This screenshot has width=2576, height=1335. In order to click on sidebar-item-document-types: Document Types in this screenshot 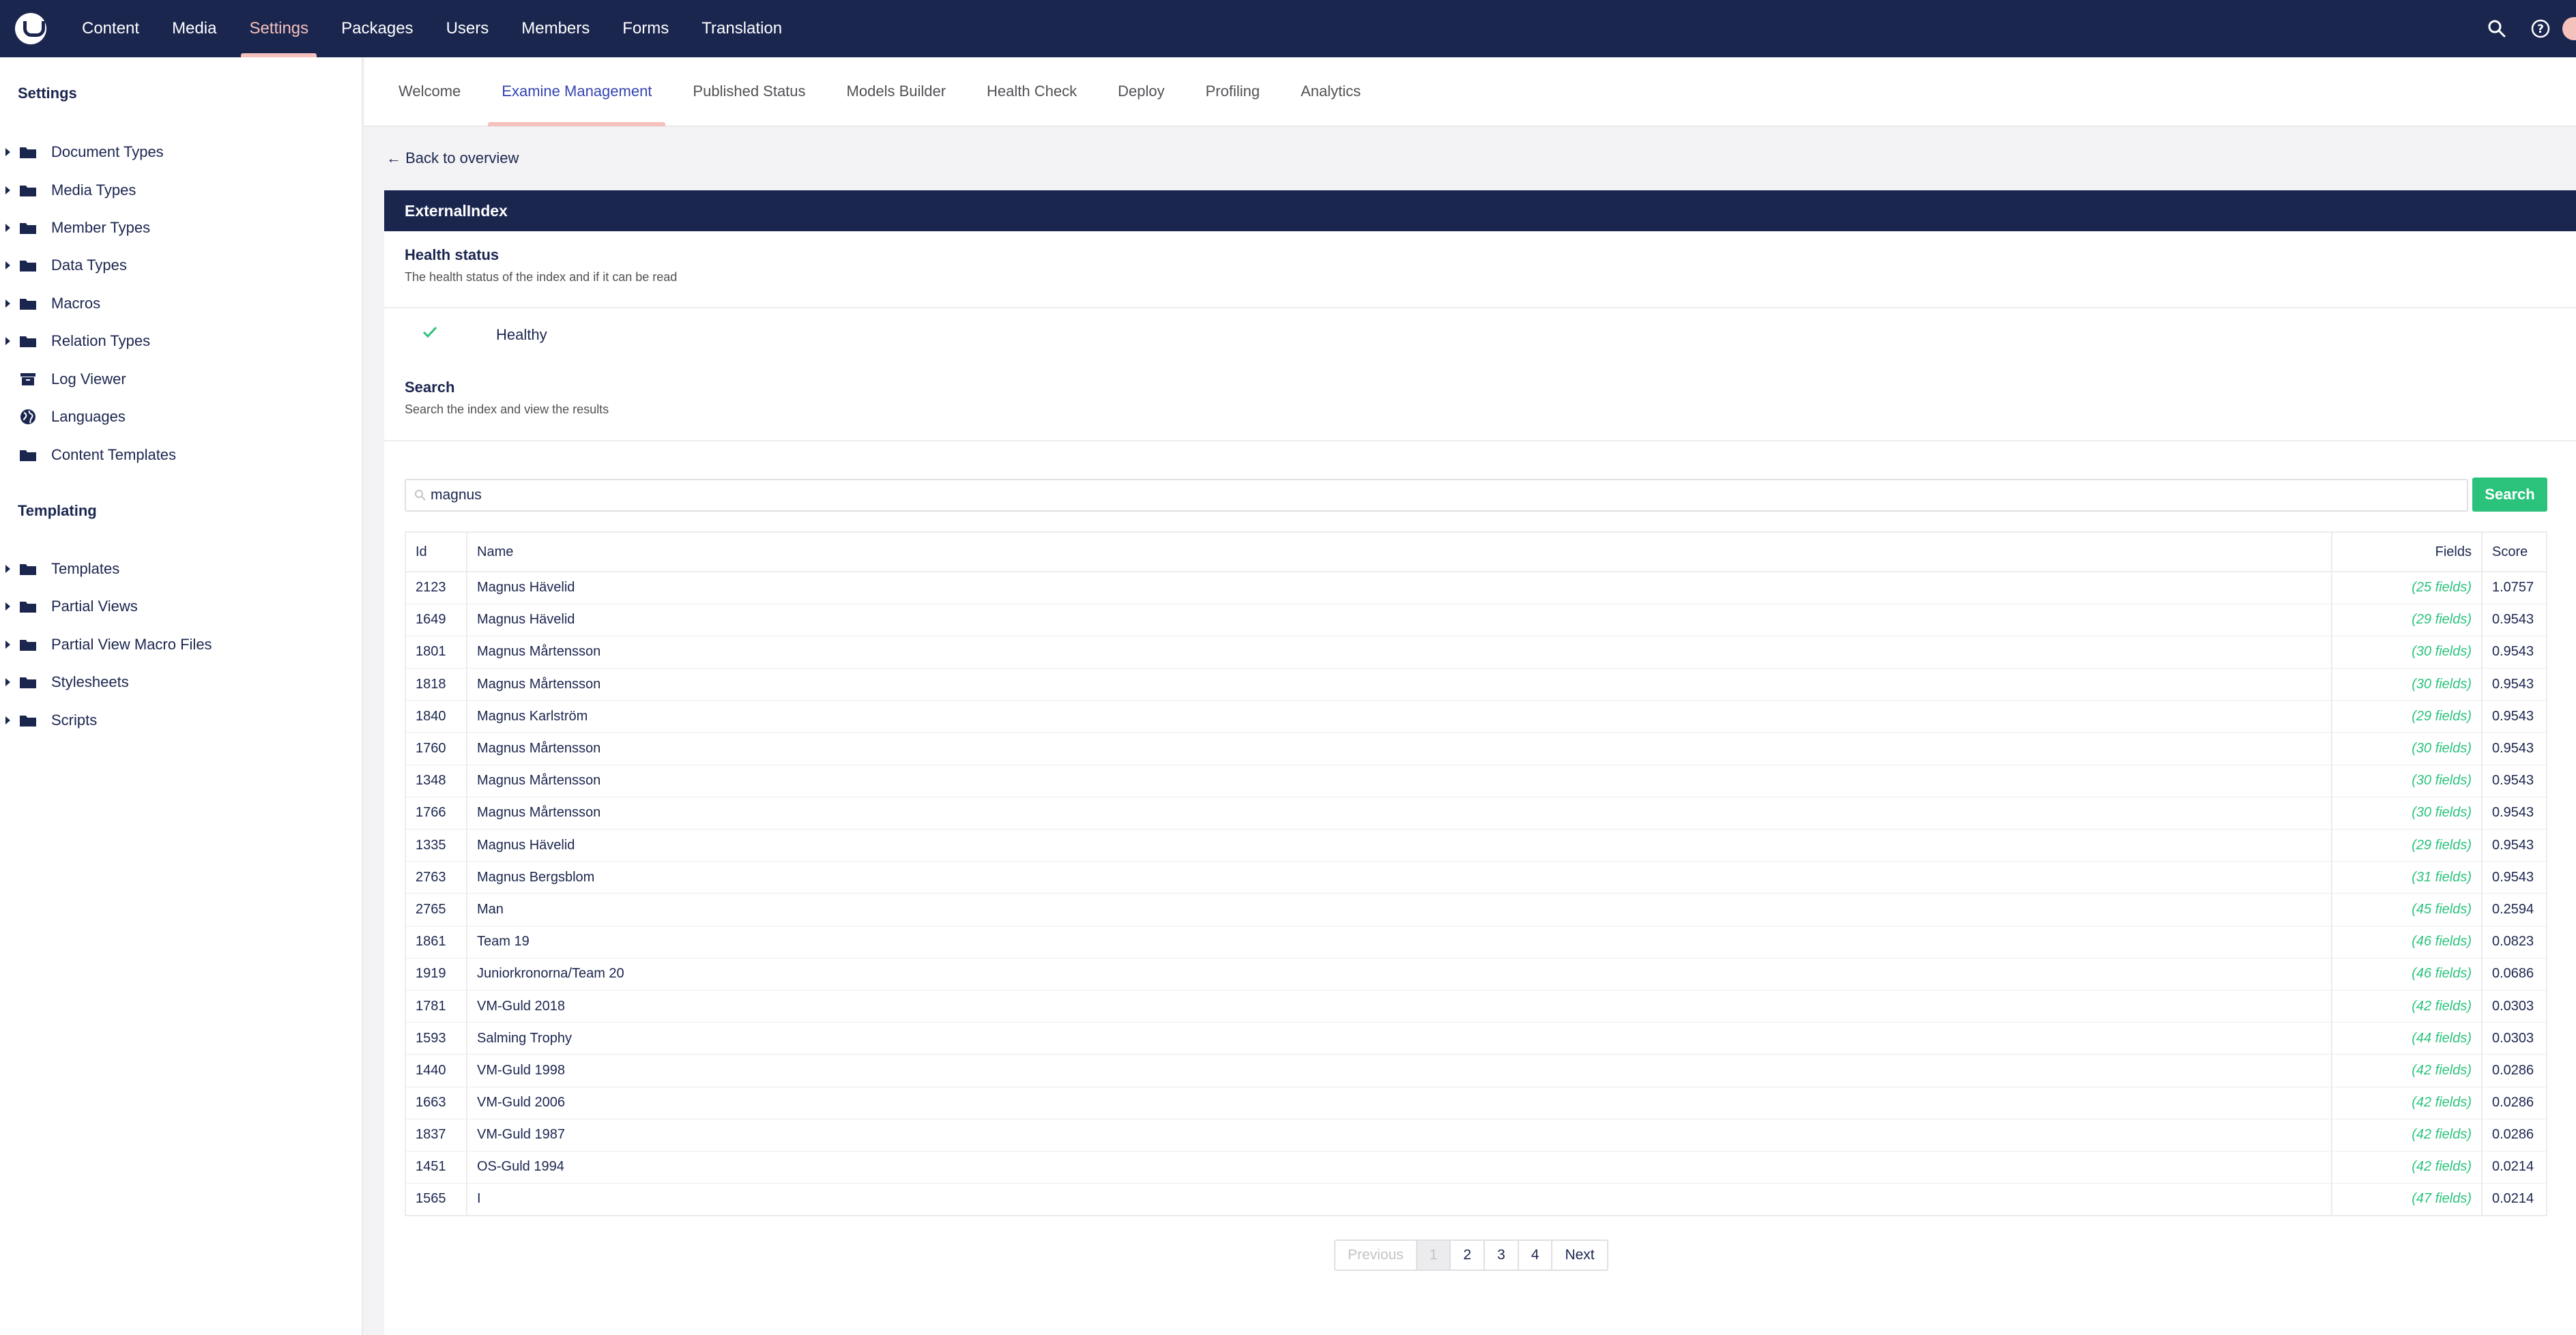, I will do `click(181, 152)`.